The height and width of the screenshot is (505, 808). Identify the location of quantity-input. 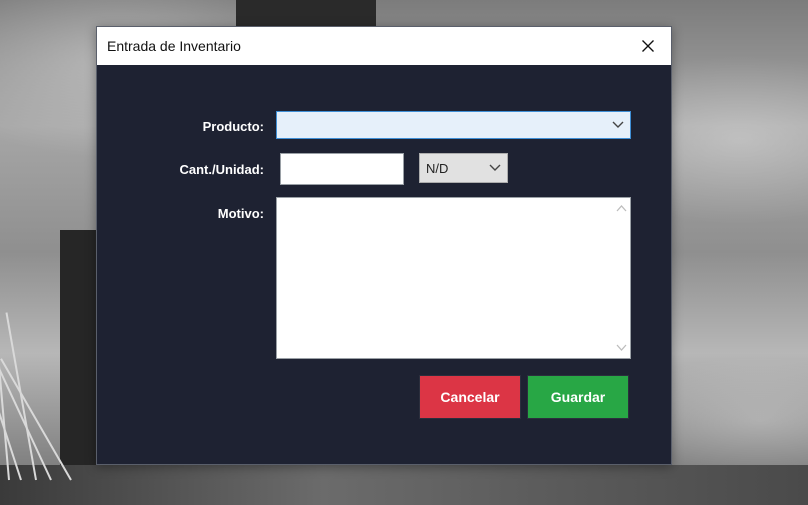
(342, 169).